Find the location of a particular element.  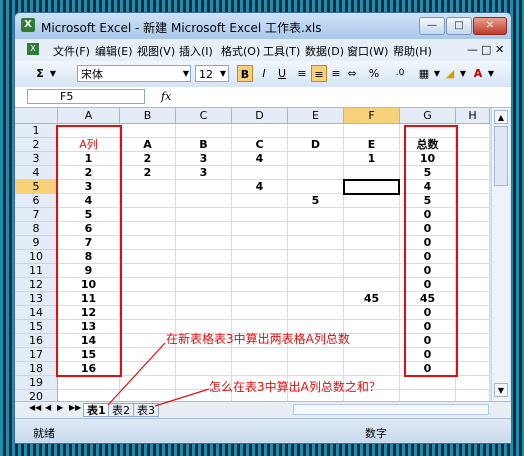

annotation-arrows is located at coordinates (158, 374).